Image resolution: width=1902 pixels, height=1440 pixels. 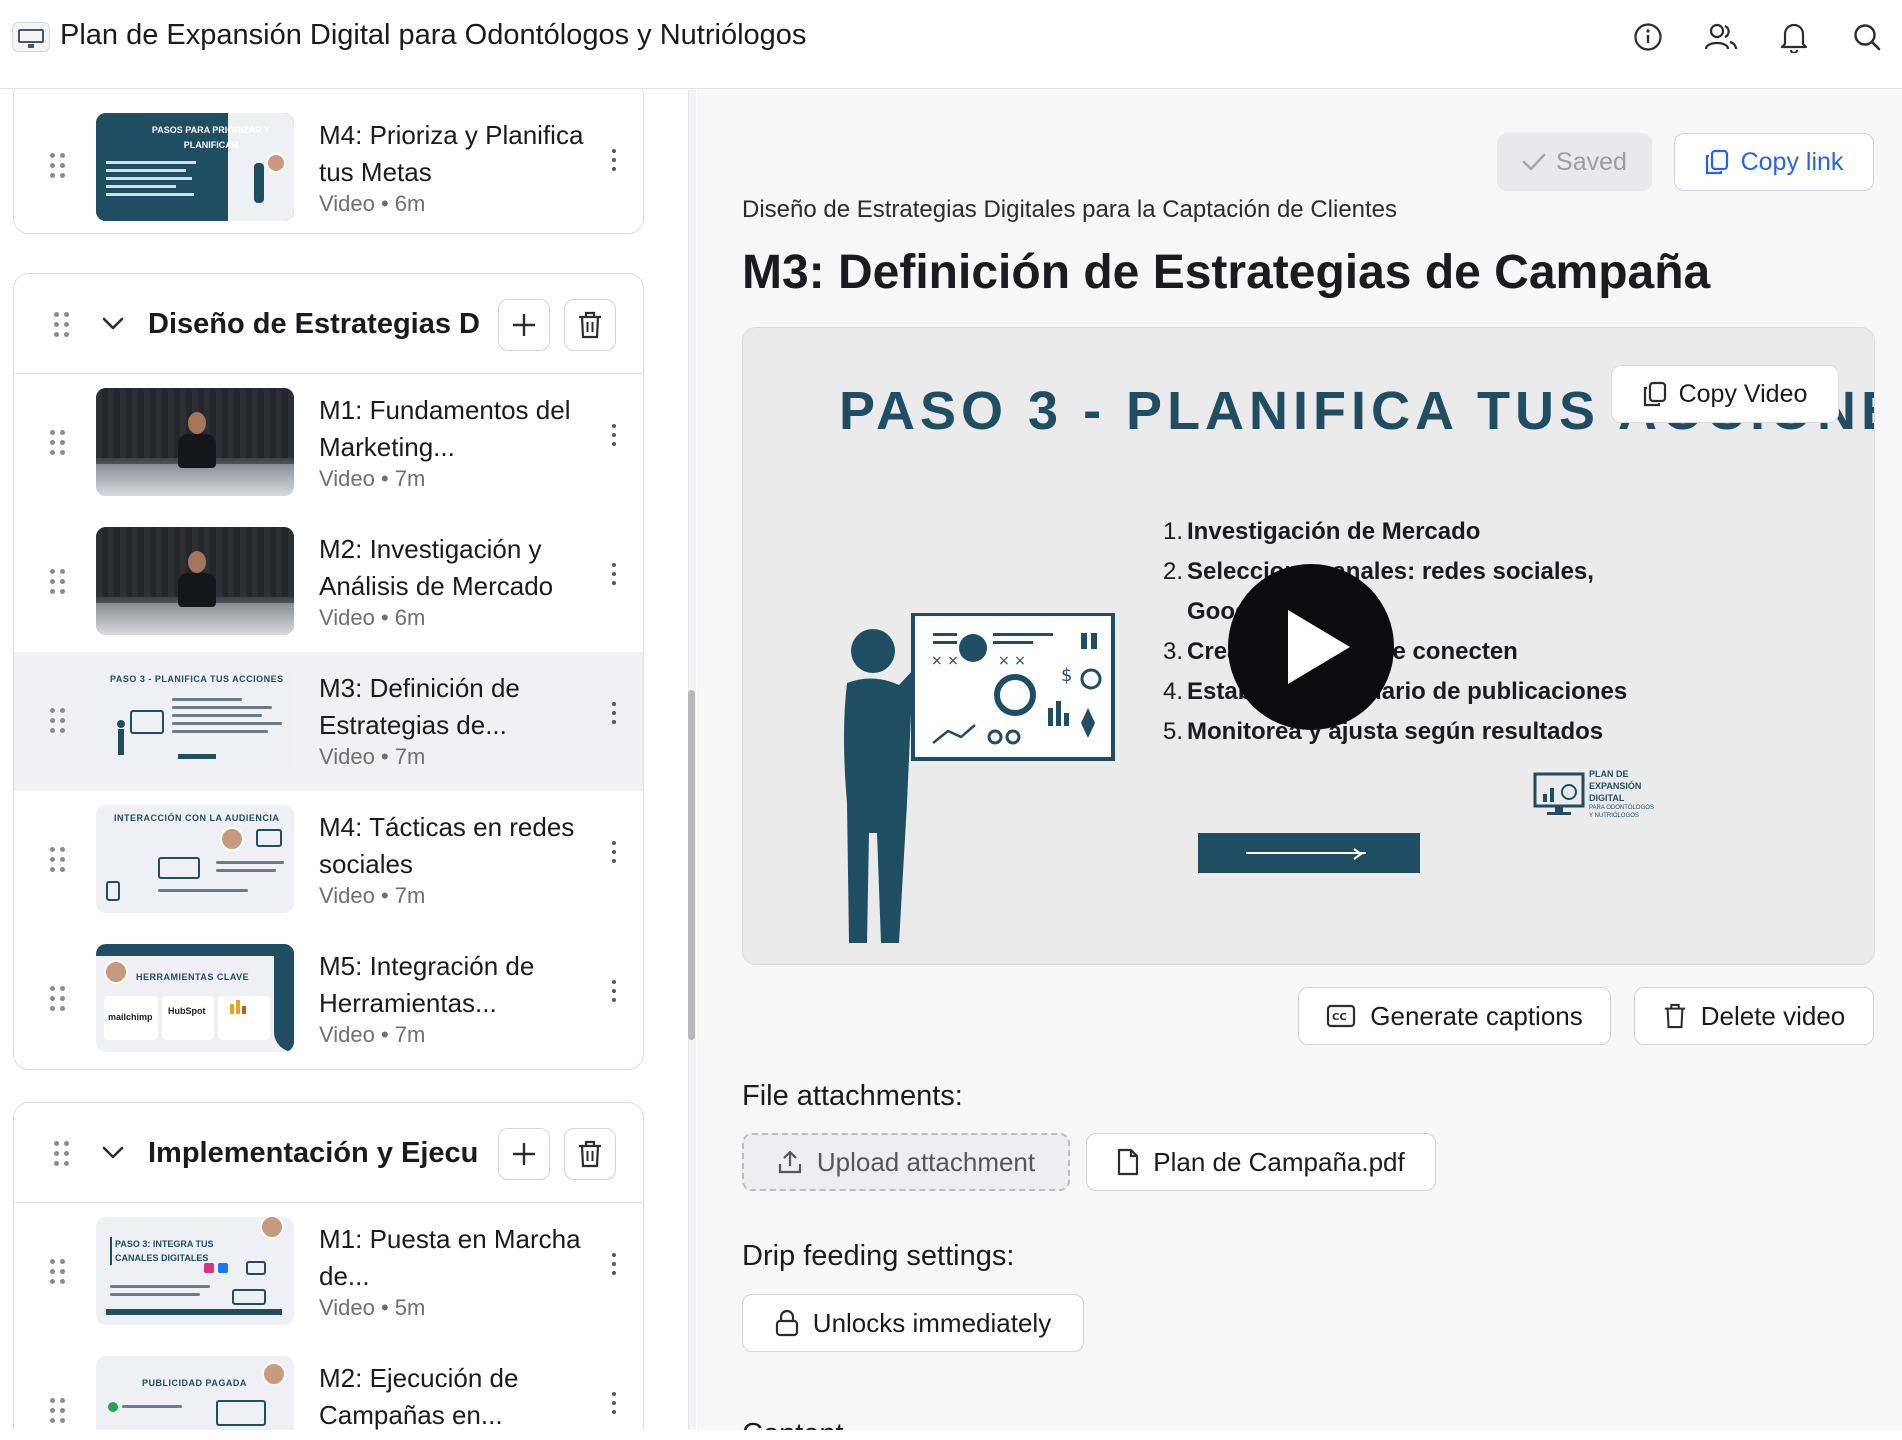 I want to click on bell-icon, so click(x=1794, y=37).